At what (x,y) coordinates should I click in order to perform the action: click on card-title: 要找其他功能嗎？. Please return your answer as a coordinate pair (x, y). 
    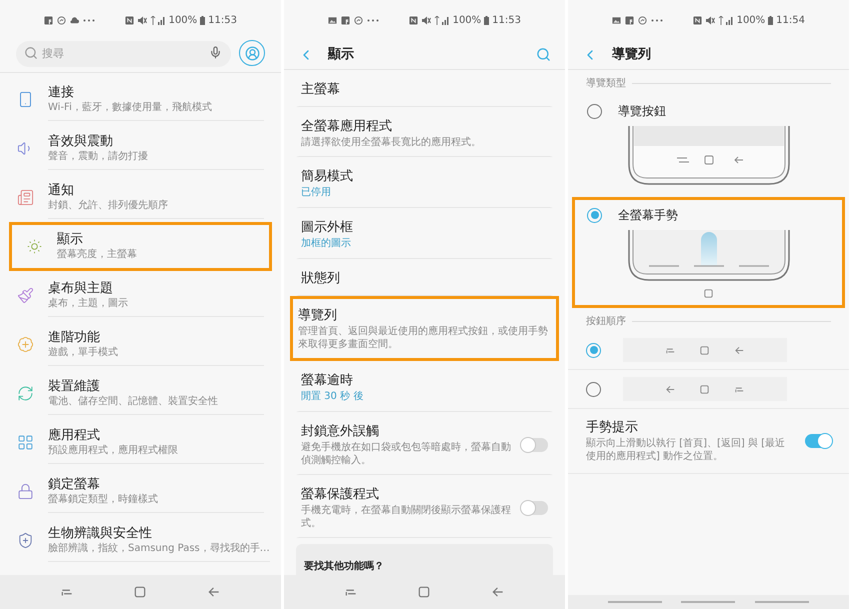
    Looking at the image, I should click on (344, 566).